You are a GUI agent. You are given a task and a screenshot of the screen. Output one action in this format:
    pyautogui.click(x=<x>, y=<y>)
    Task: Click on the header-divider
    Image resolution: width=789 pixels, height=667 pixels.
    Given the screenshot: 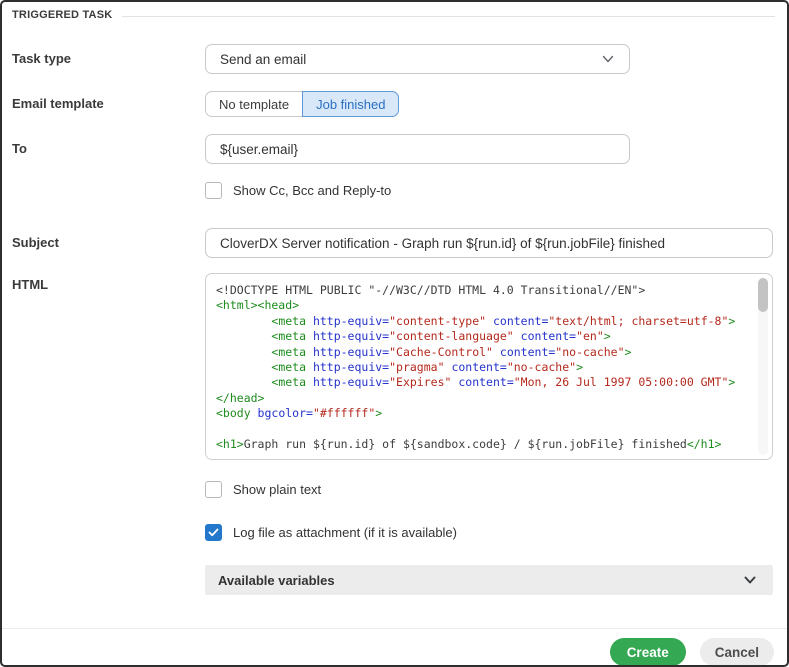 What is the action you would take?
    pyautogui.click(x=448, y=16)
    